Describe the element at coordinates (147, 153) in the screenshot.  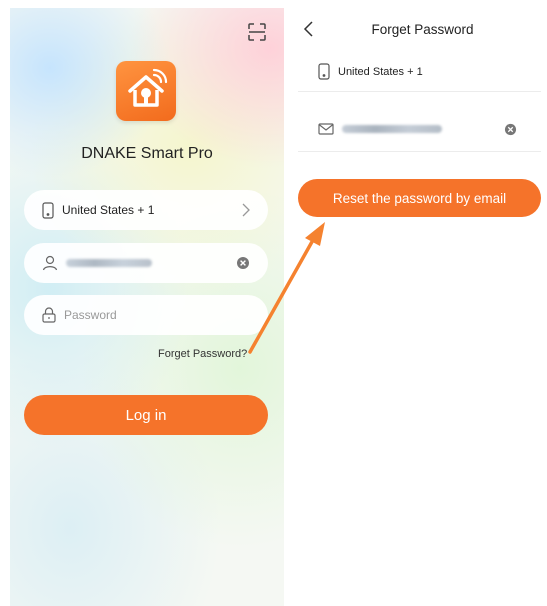
I see `app-name: DNAKE Smart Pro` at that location.